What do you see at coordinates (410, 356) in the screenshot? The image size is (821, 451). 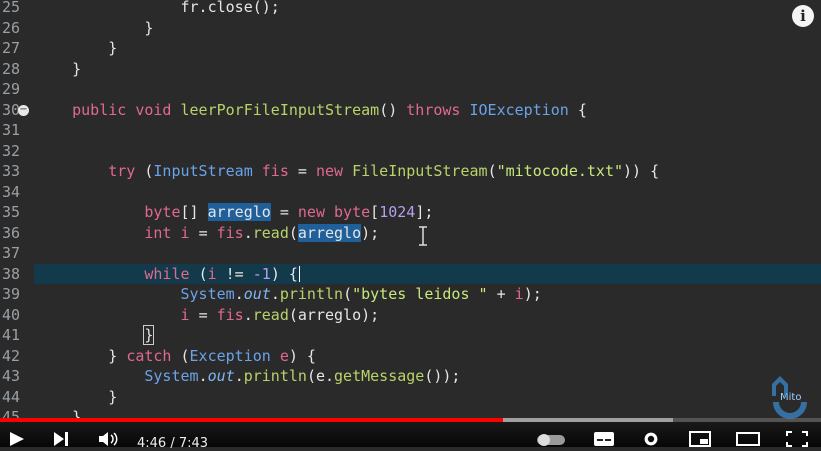 I see `code-line: 42 } catch (Exception e) {` at bounding box center [410, 356].